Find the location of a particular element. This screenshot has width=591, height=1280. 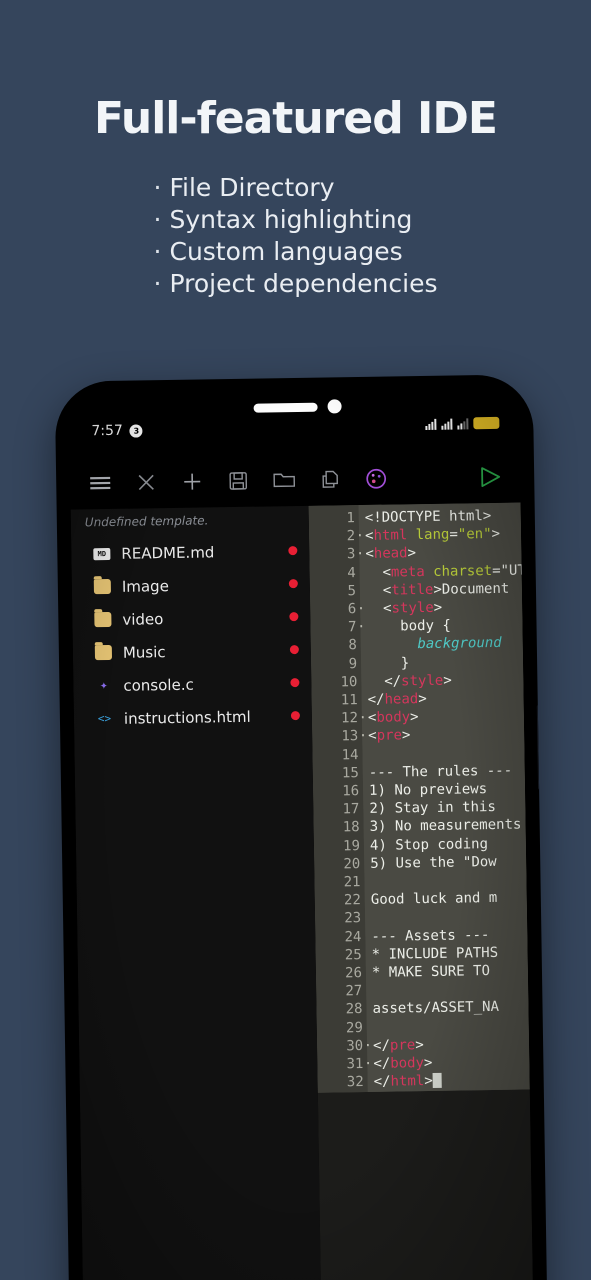

code-line: assets/ASSET_NA is located at coordinates (450, 1008).